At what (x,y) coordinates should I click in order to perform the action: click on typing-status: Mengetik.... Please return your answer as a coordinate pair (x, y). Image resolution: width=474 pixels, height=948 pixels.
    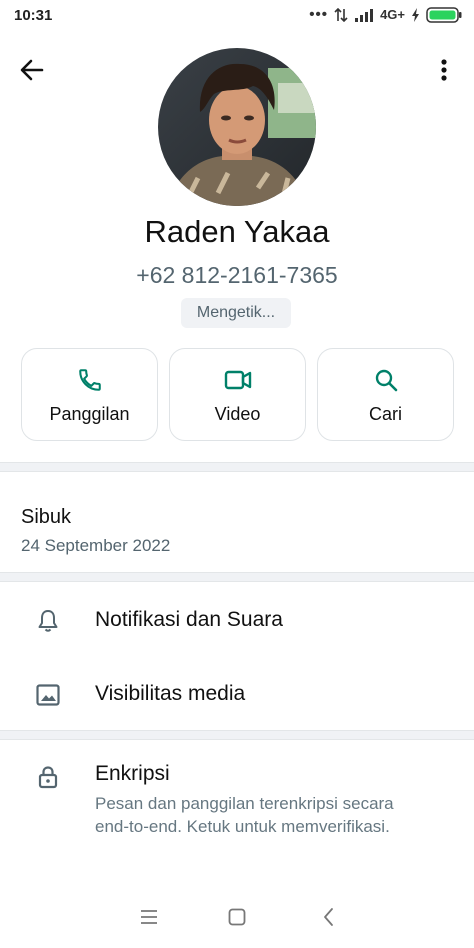
    Looking at the image, I should click on (236, 313).